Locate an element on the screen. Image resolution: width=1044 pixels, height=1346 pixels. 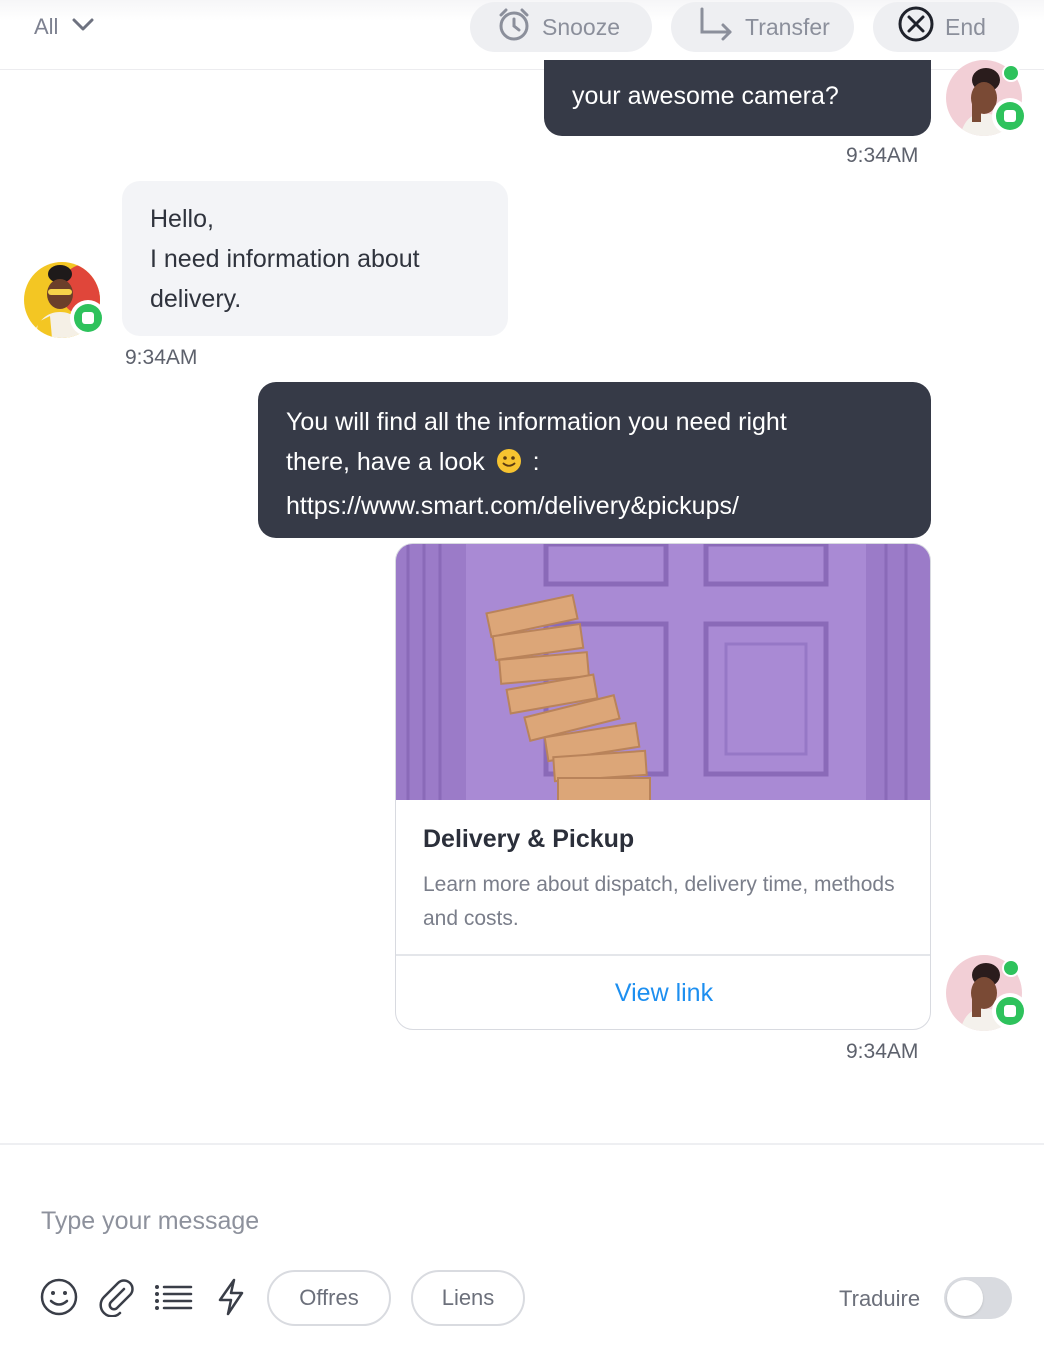
snooze-label: Snooze is located at coordinates (581, 26).